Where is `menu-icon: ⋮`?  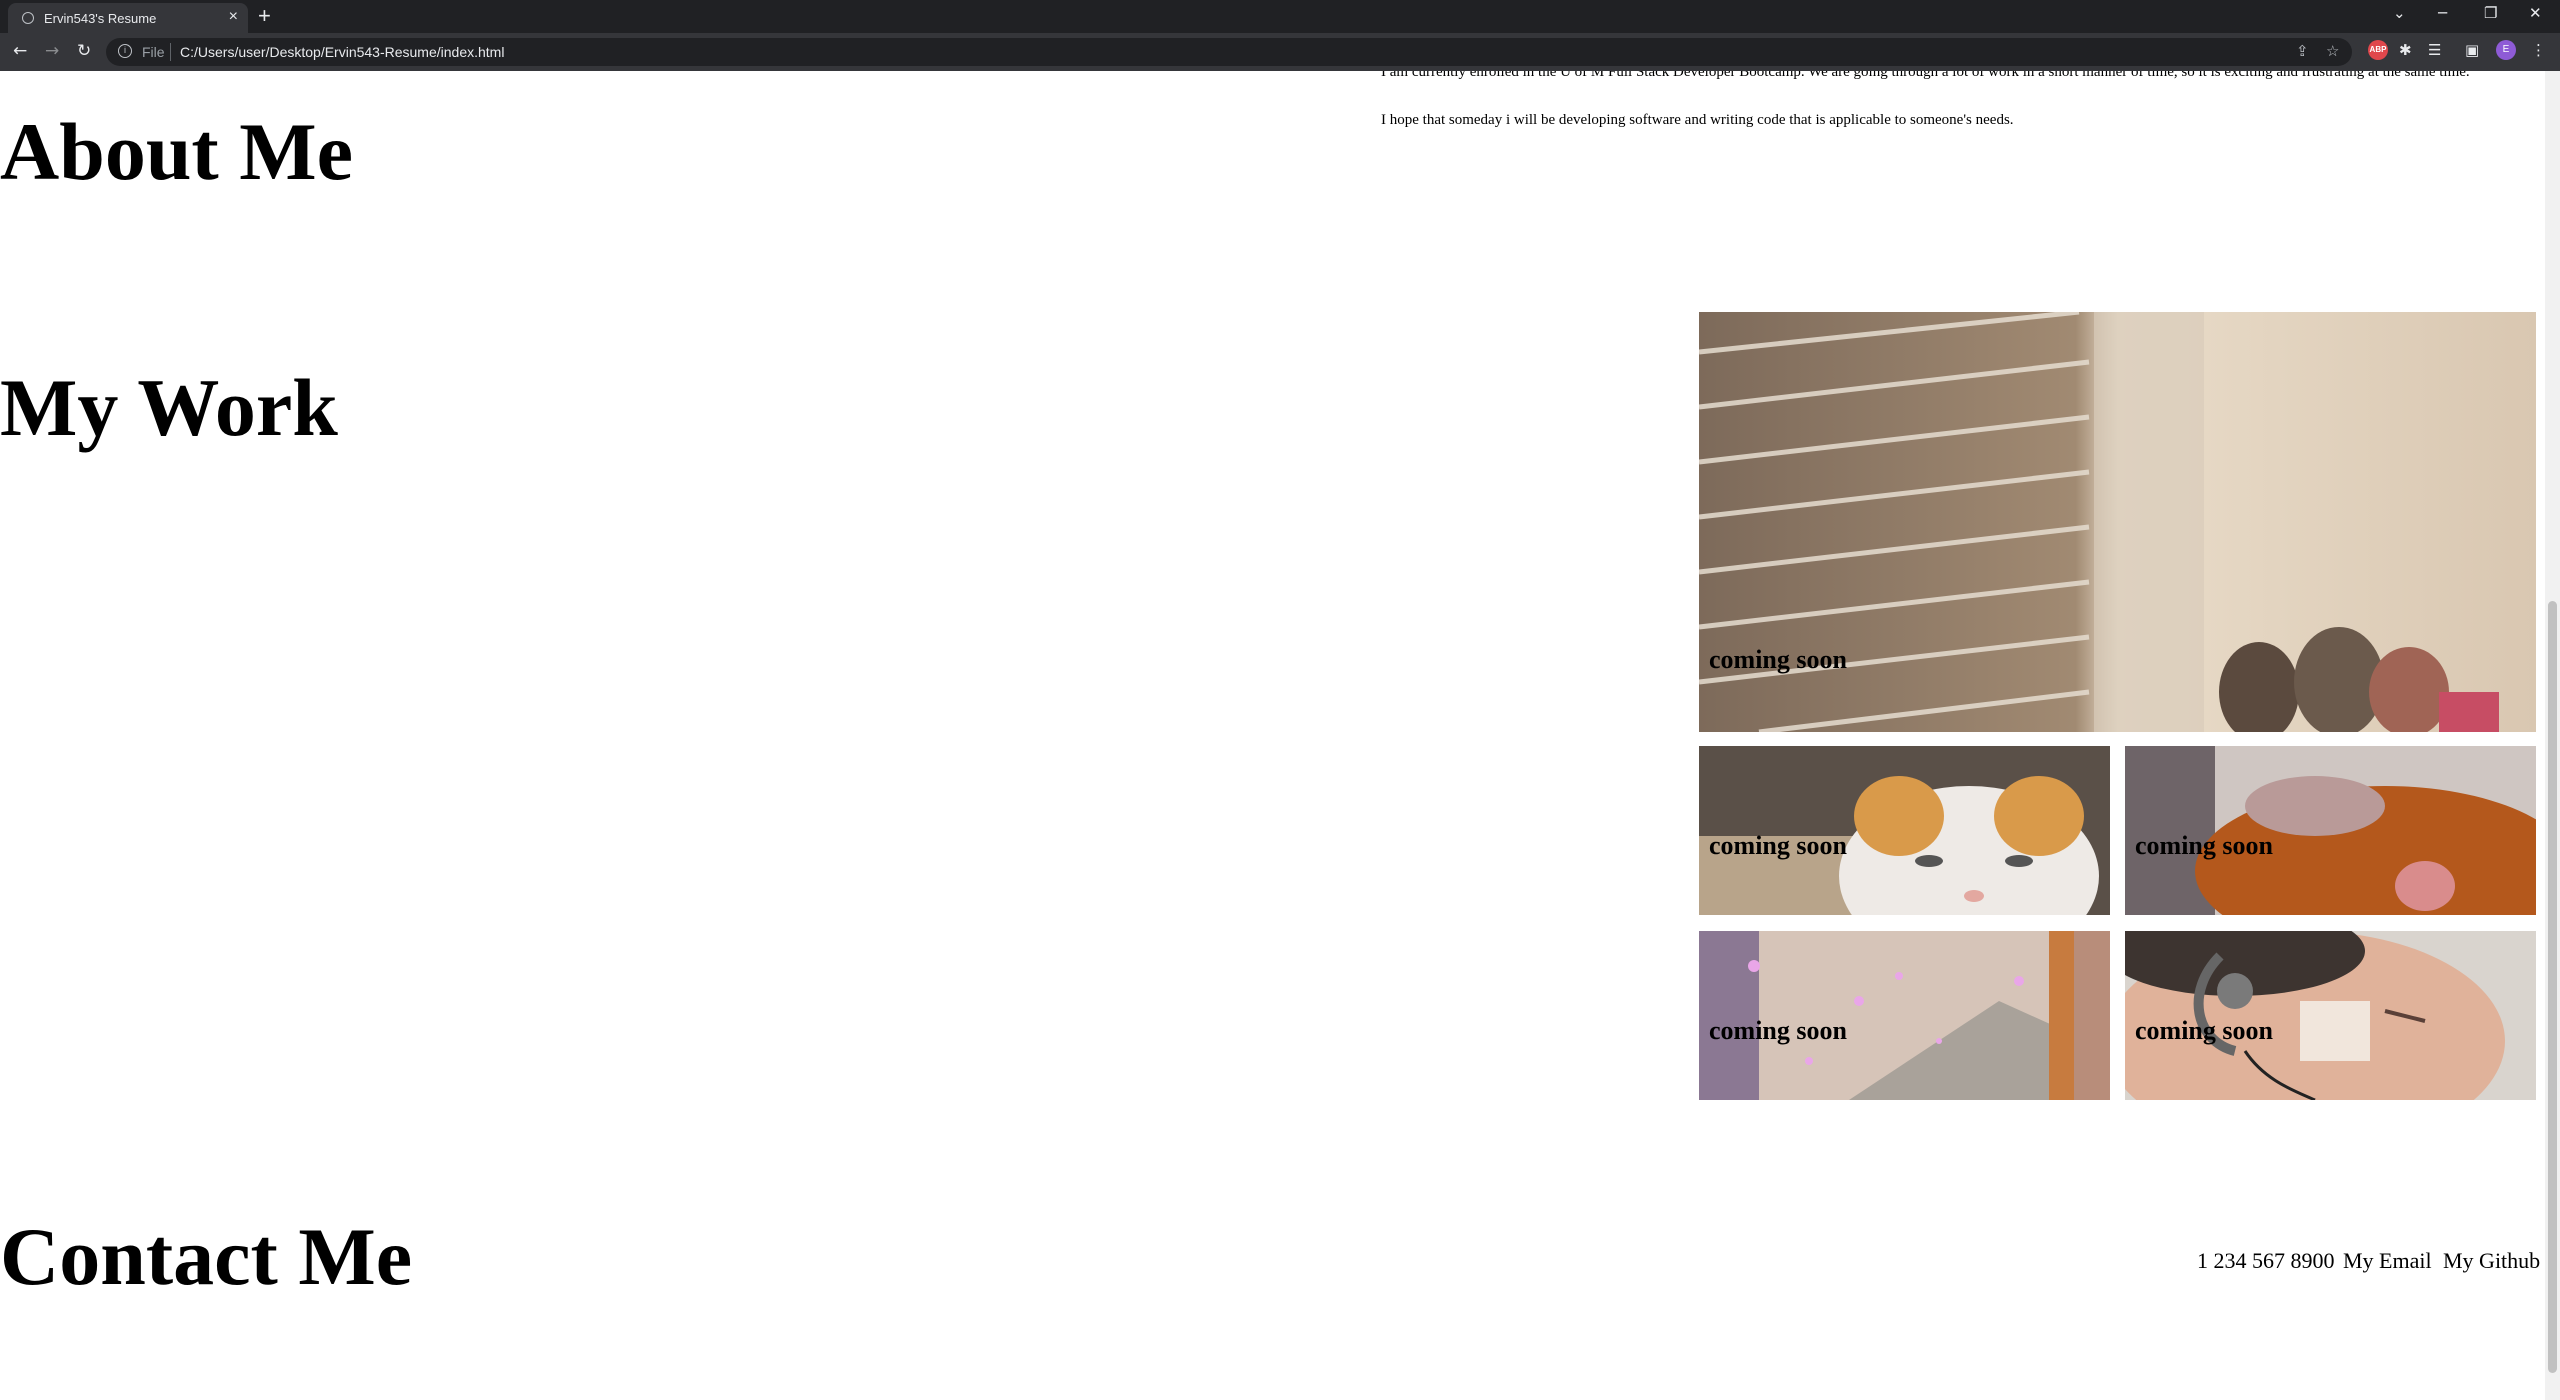
menu-icon: ⋮ is located at coordinates (2538, 50).